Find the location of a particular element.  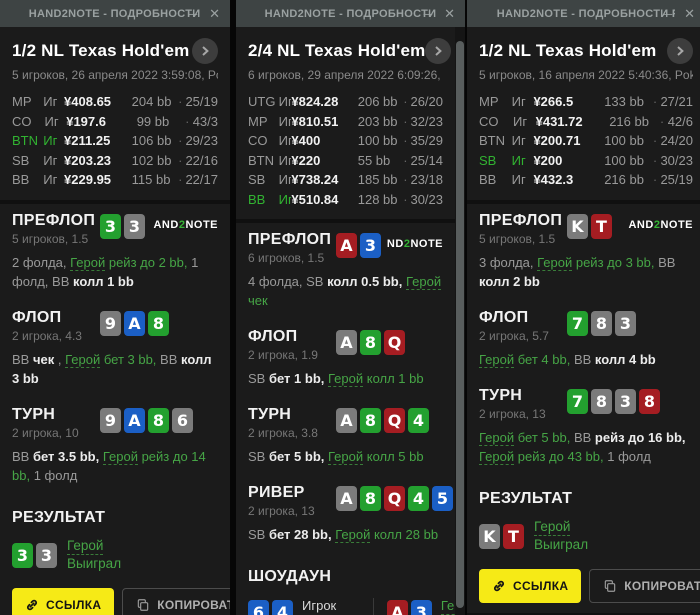

card: 9 is located at coordinates (110, 323).